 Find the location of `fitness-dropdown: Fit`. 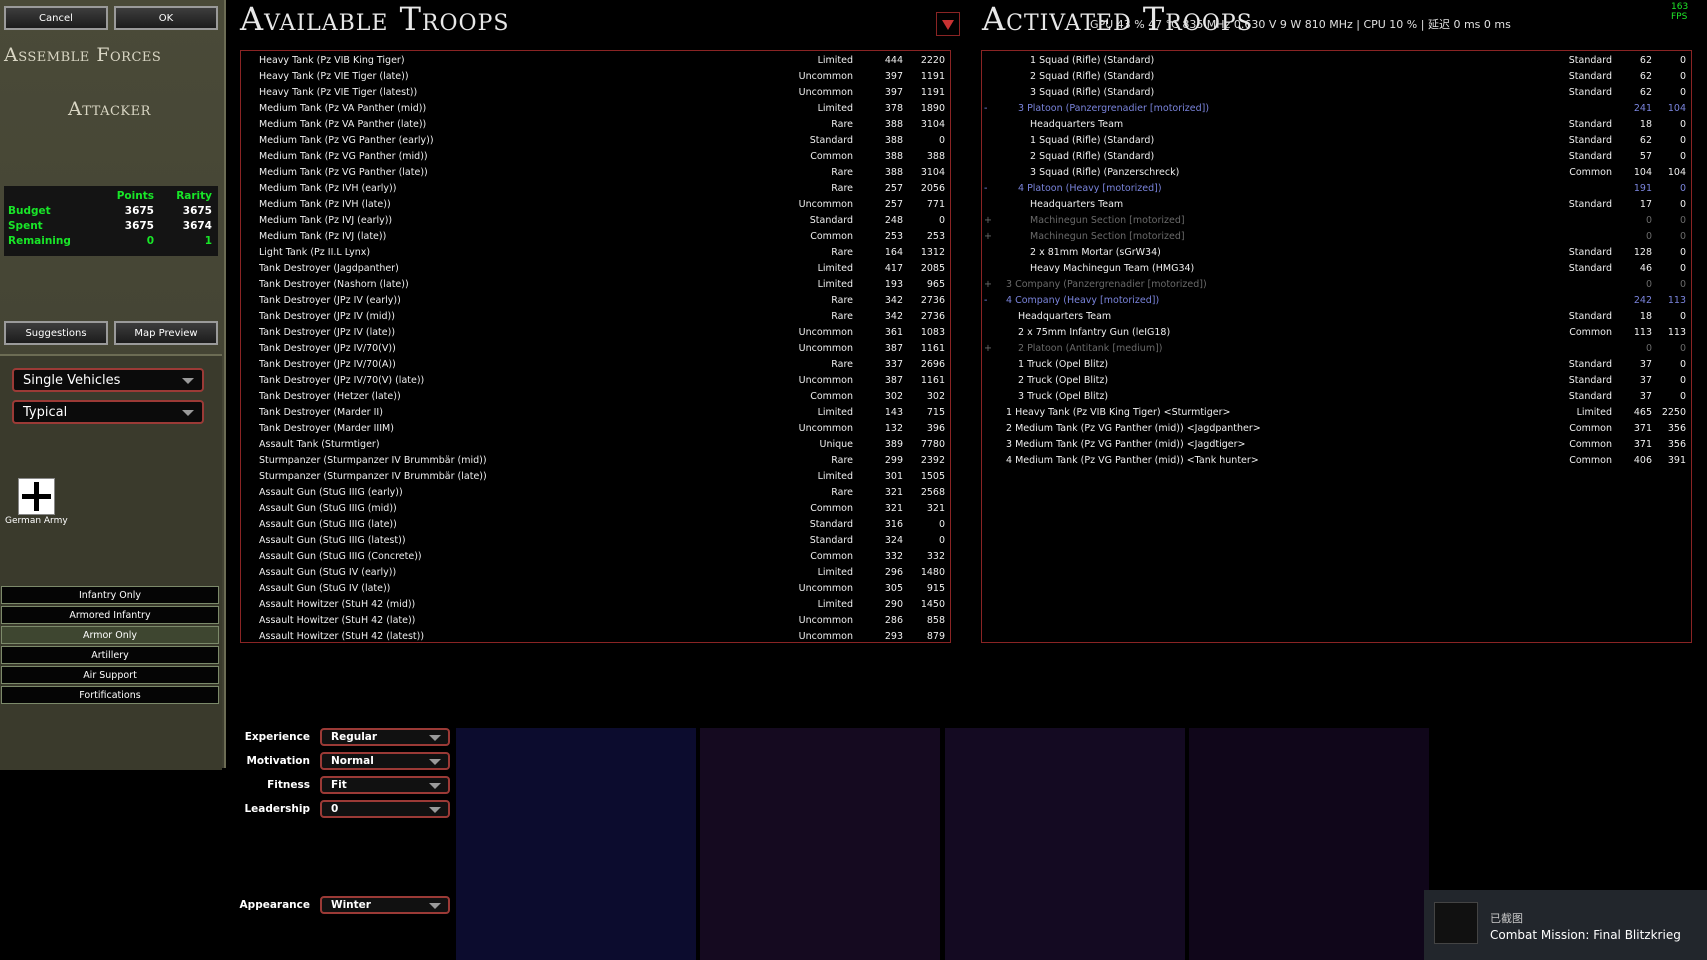

fitness-dropdown: Fit is located at coordinates (385, 785).